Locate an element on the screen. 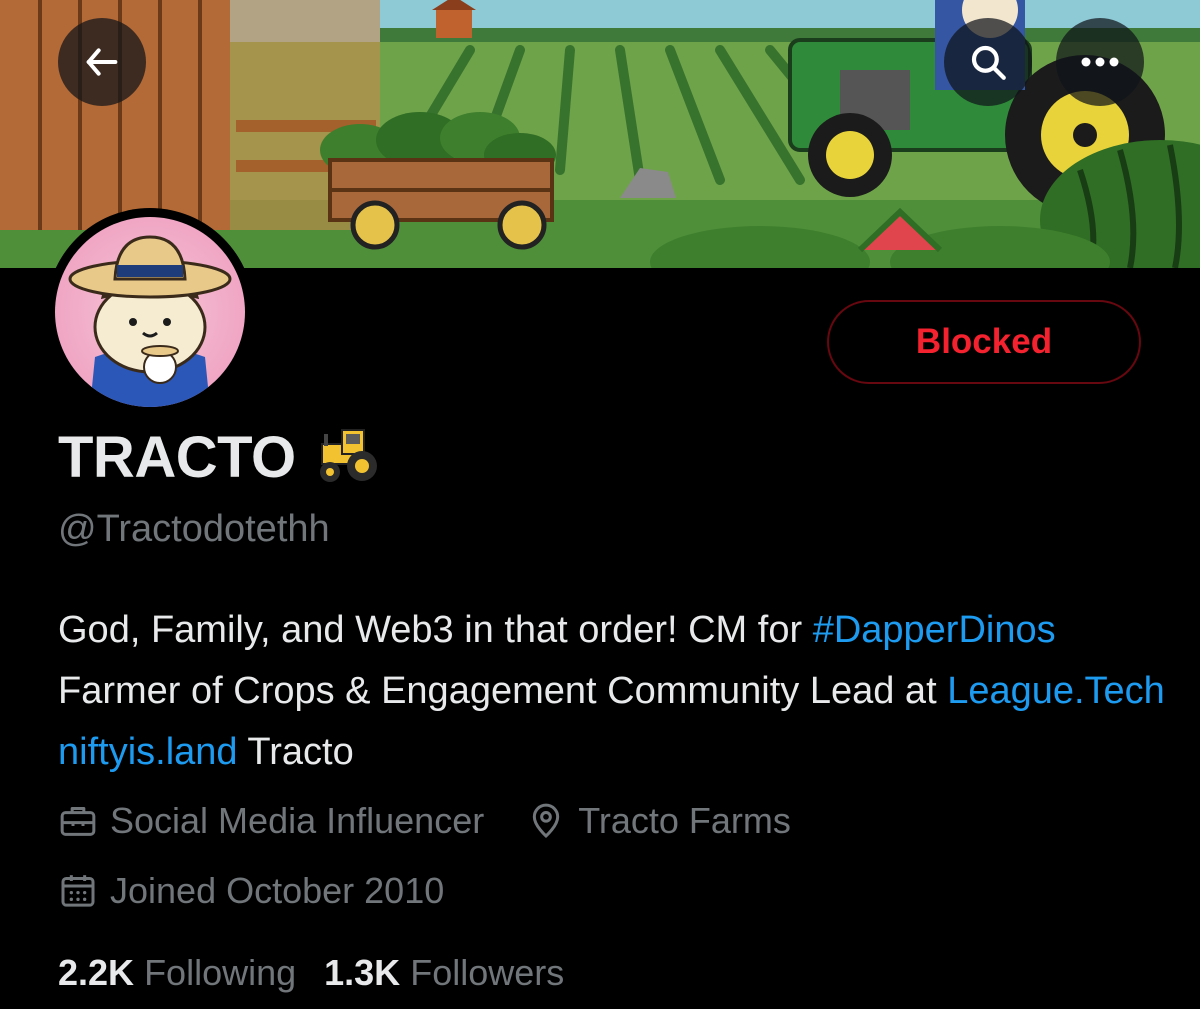 This screenshot has width=1200, height=1009. location-pin-icon is located at coordinates (546, 821).